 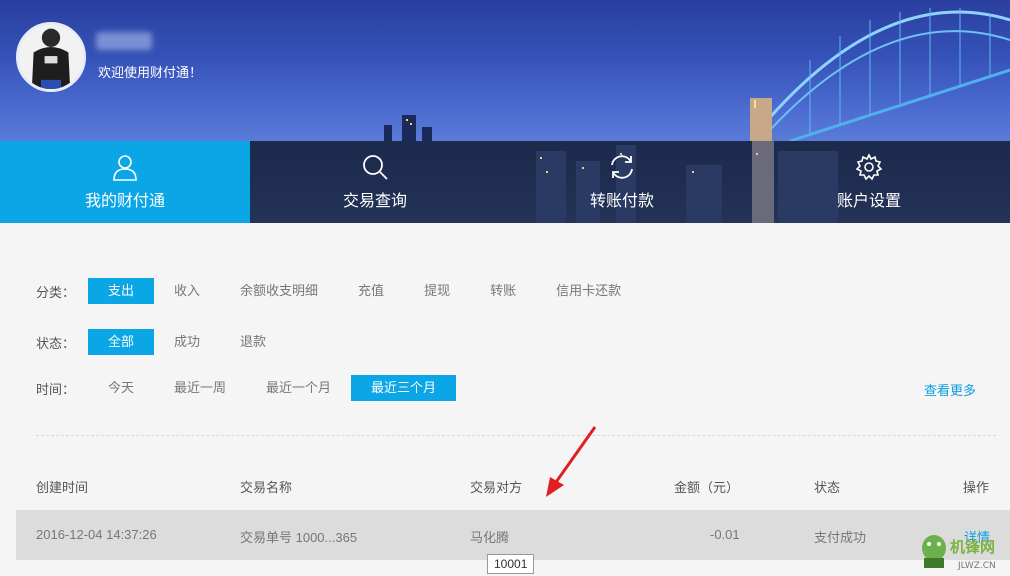 What do you see at coordinates (56, 389) in the screenshot?
I see `filter-time-label: 时间：` at bounding box center [56, 389].